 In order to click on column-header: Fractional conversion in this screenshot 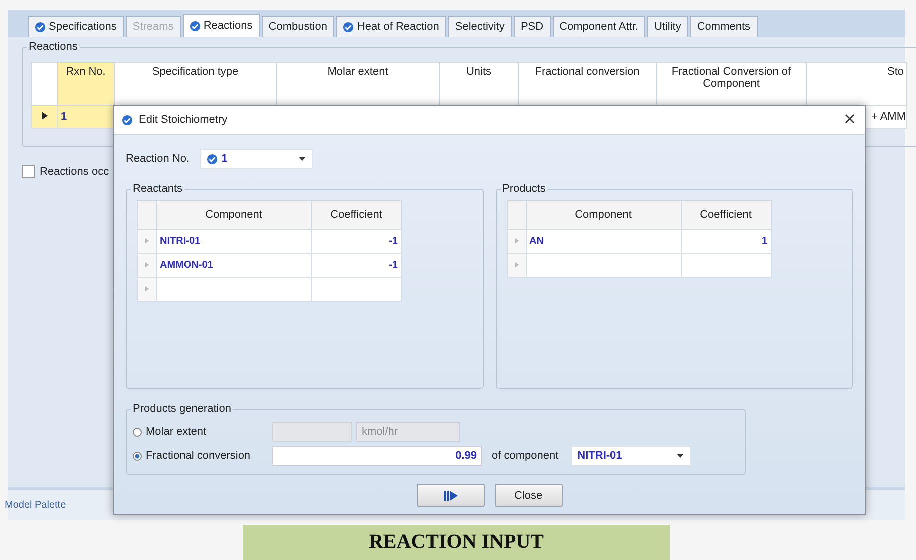, I will do `click(587, 84)`.